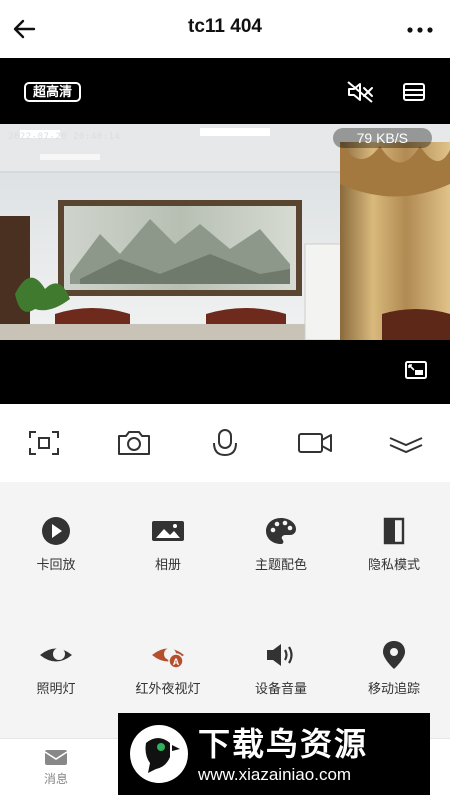 This screenshot has width=450, height=800. What do you see at coordinates (393, 689) in the screenshot?
I see `feature-label: 移动追踪` at bounding box center [393, 689].